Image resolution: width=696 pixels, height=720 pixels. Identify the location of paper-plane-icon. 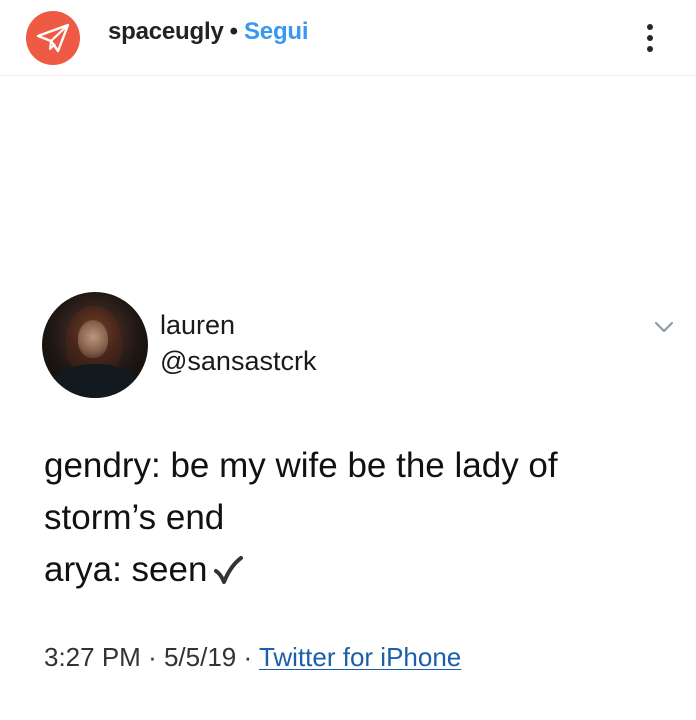
(53, 38).